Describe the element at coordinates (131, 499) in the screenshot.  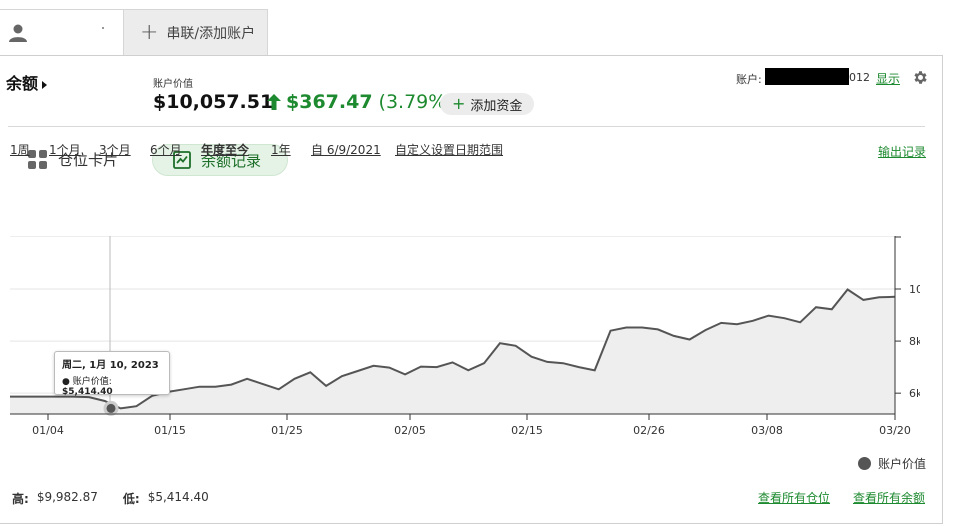
I see `low-label: 低:` at that location.